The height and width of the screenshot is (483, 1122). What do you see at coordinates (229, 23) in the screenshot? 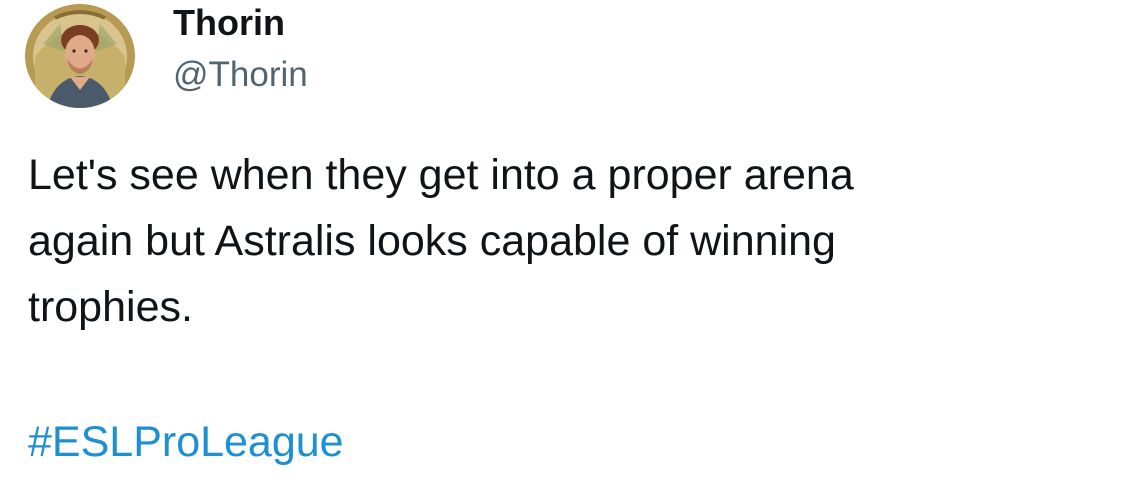
I see `author-display-name: Thorin` at bounding box center [229, 23].